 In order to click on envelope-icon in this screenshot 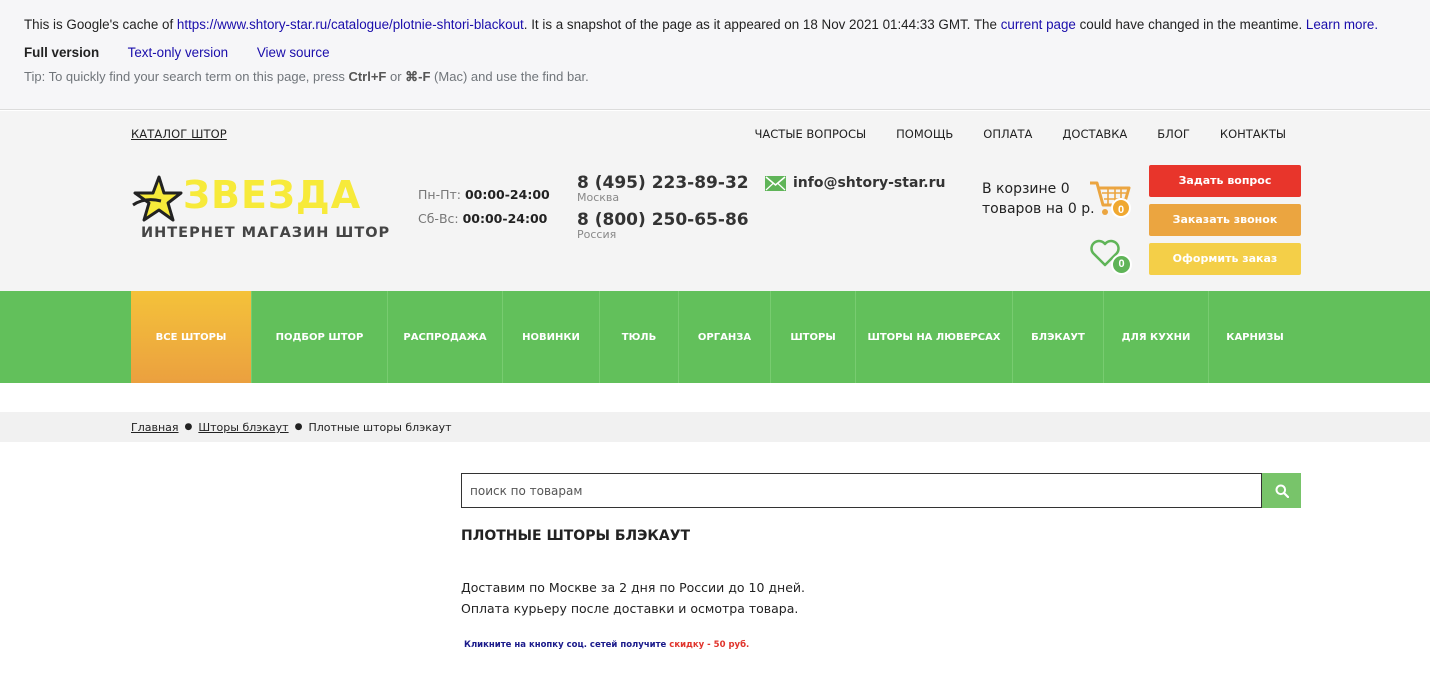, I will do `click(775, 183)`.